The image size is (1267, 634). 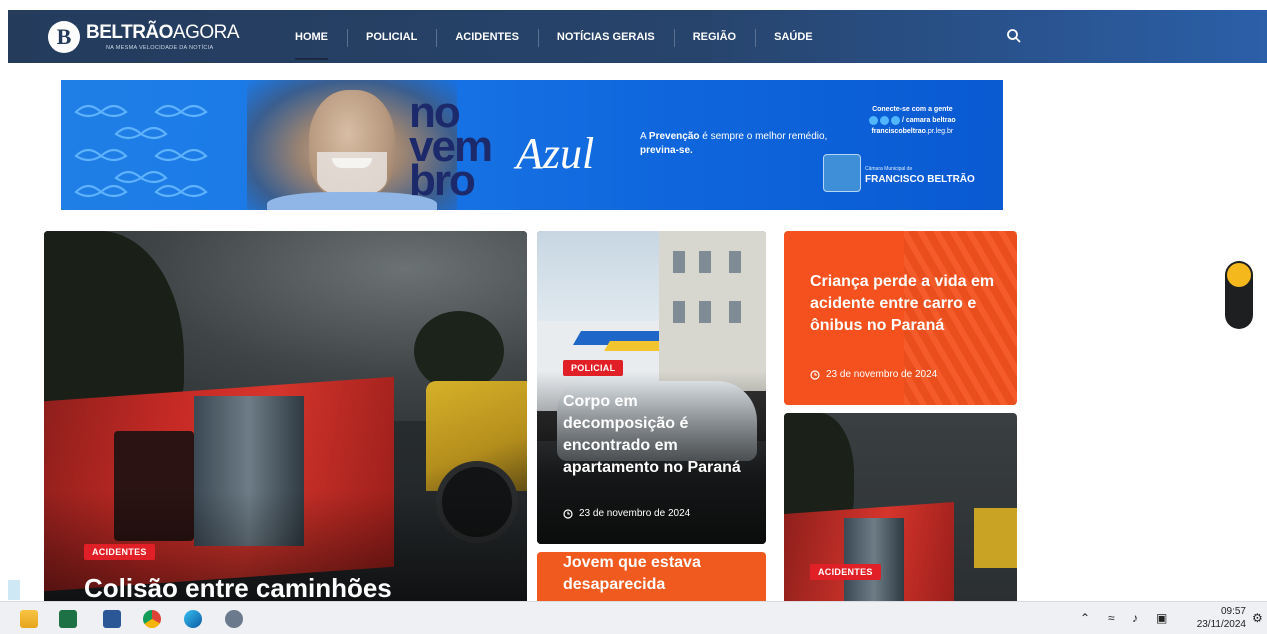 What do you see at coordinates (29, 619) in the screenshot?
I see `file-explorer-icon` at bounding box center [29, 619].